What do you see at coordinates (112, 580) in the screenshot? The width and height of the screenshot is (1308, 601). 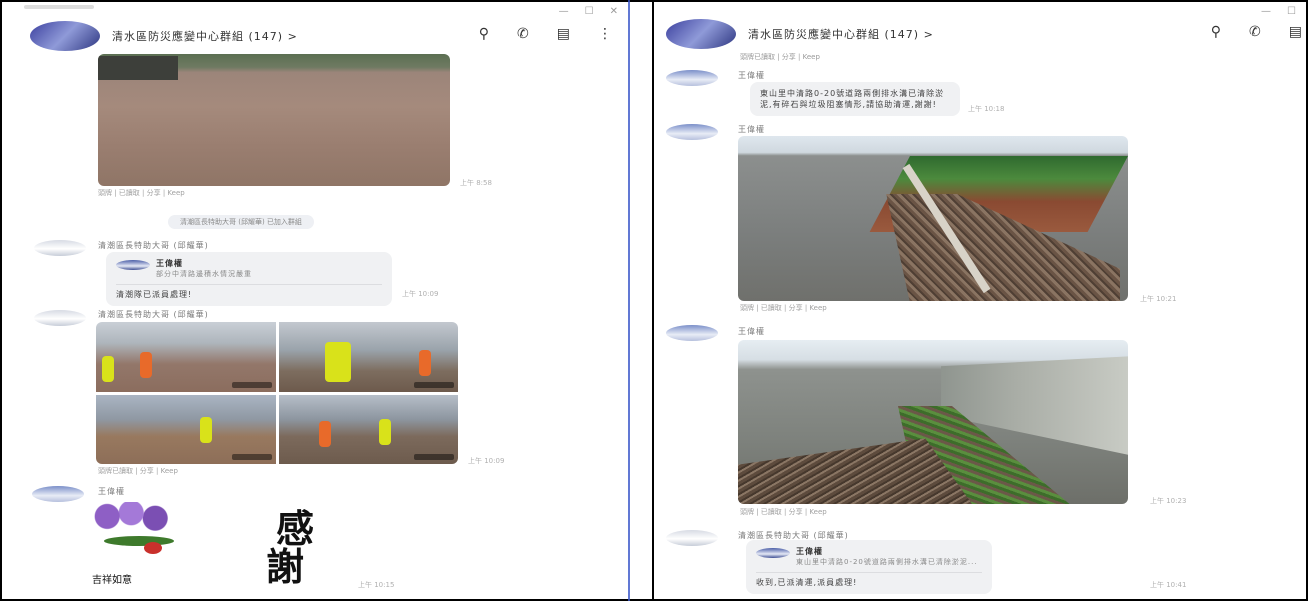 I see `sticker-caption: 吉祥如意` at bounding box center [112, 580].